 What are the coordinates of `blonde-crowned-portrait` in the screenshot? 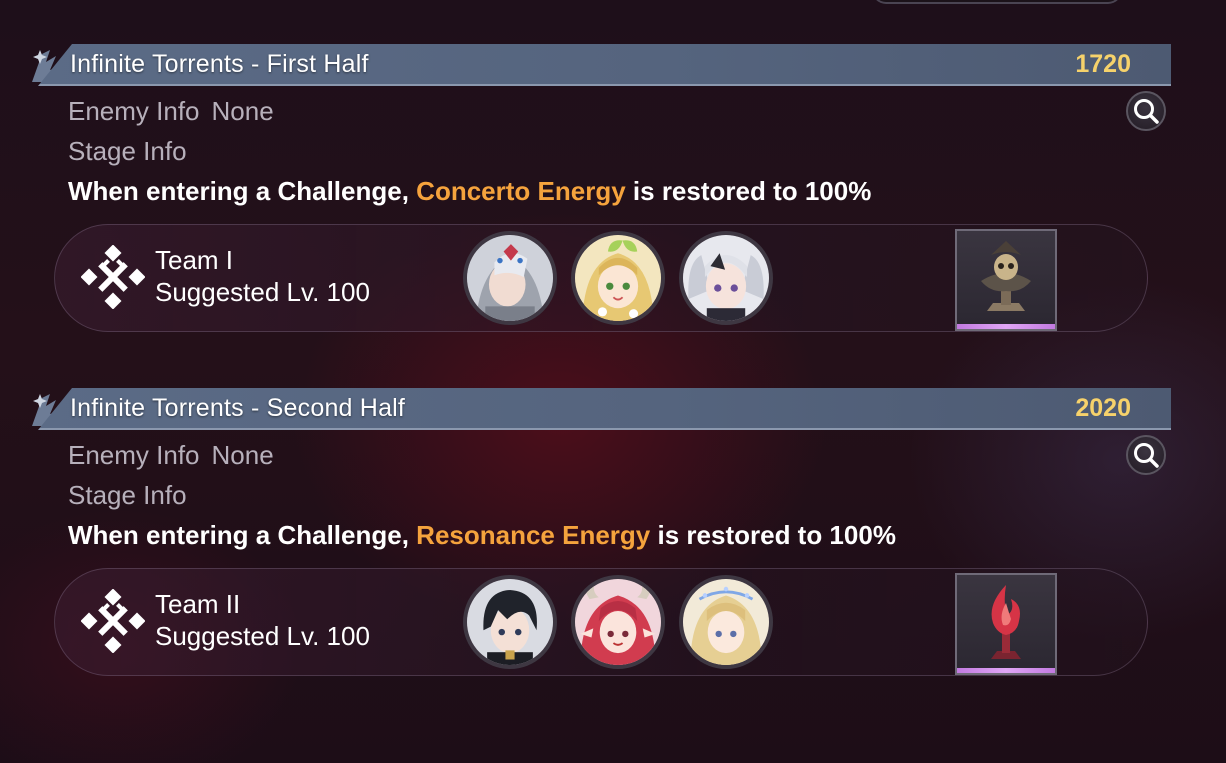 It's located at (726, 622).